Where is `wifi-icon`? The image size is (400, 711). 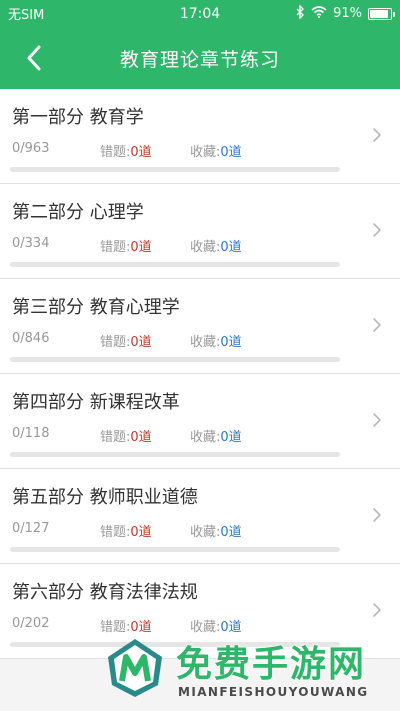
wifi-icon is located at coordinates (319, 13).